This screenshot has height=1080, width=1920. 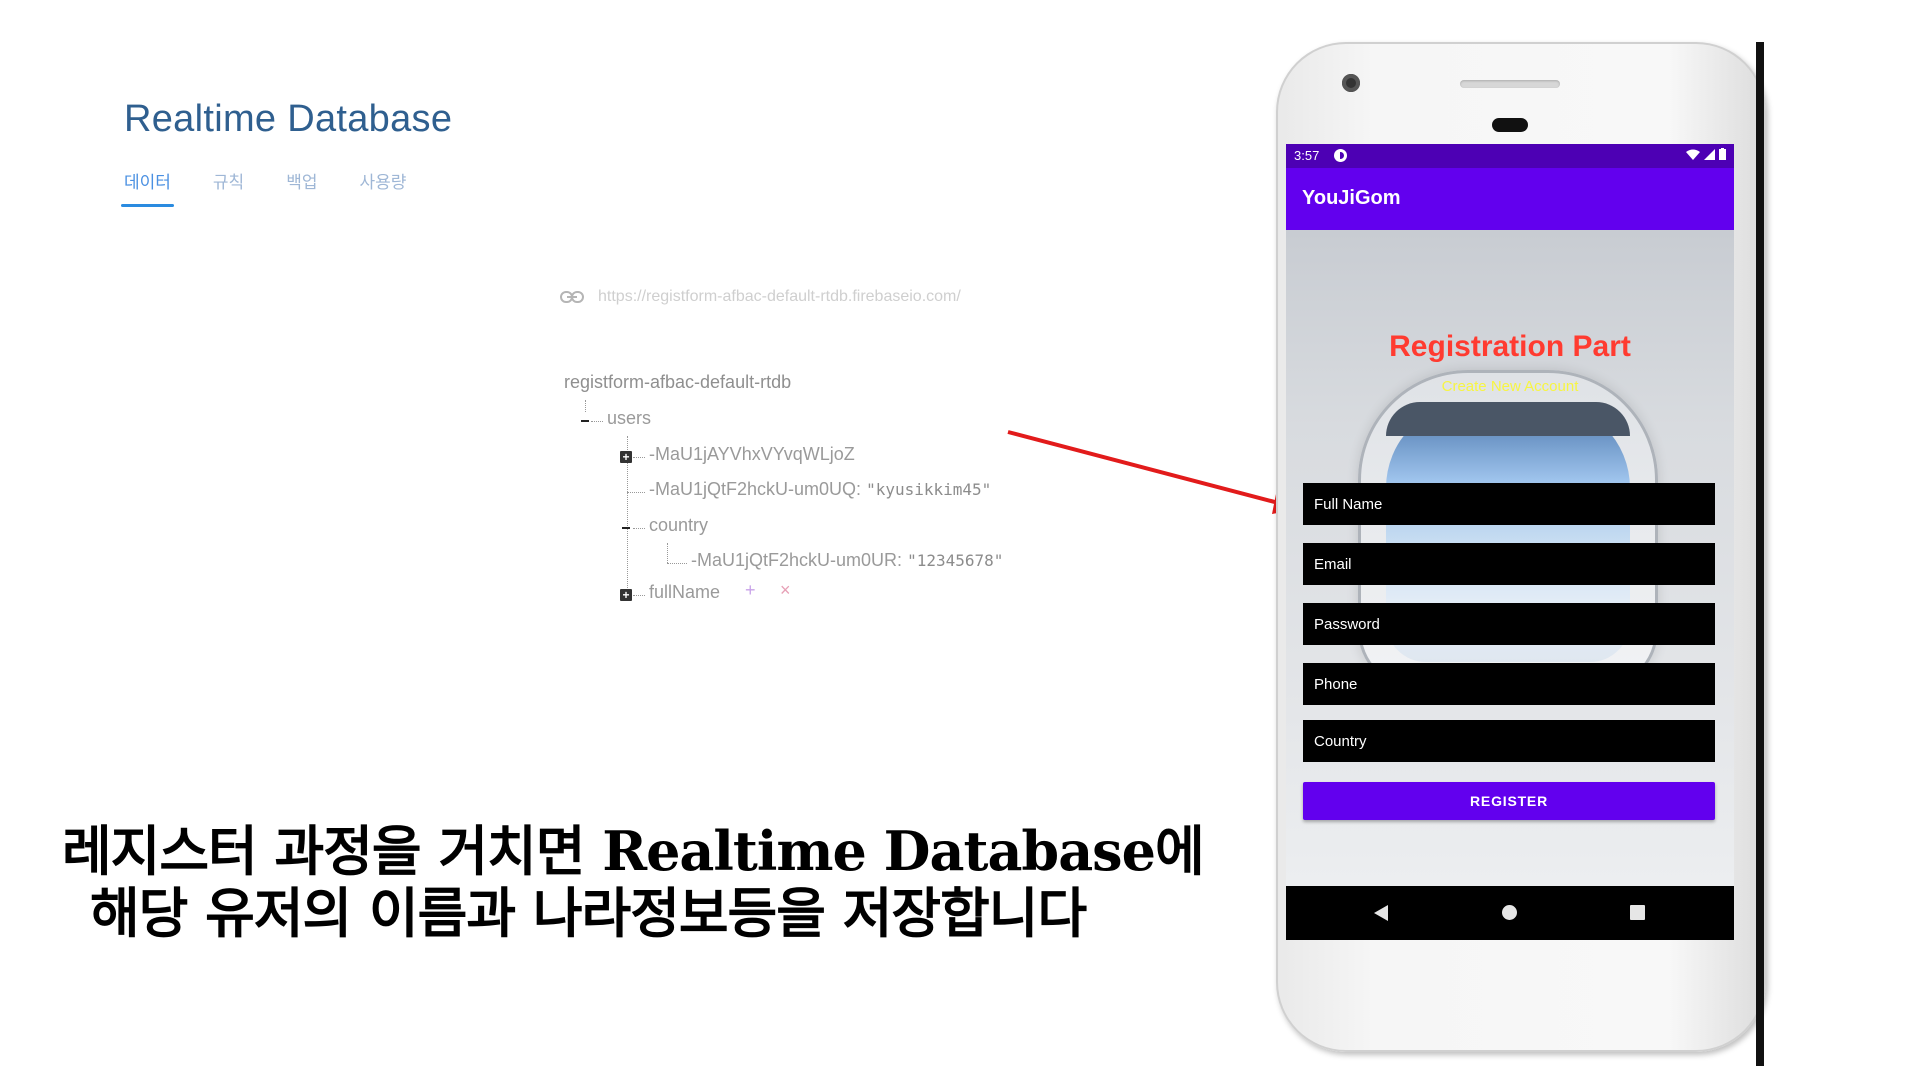 I want to click on password-field: Password, so click(x=1509, y=624).